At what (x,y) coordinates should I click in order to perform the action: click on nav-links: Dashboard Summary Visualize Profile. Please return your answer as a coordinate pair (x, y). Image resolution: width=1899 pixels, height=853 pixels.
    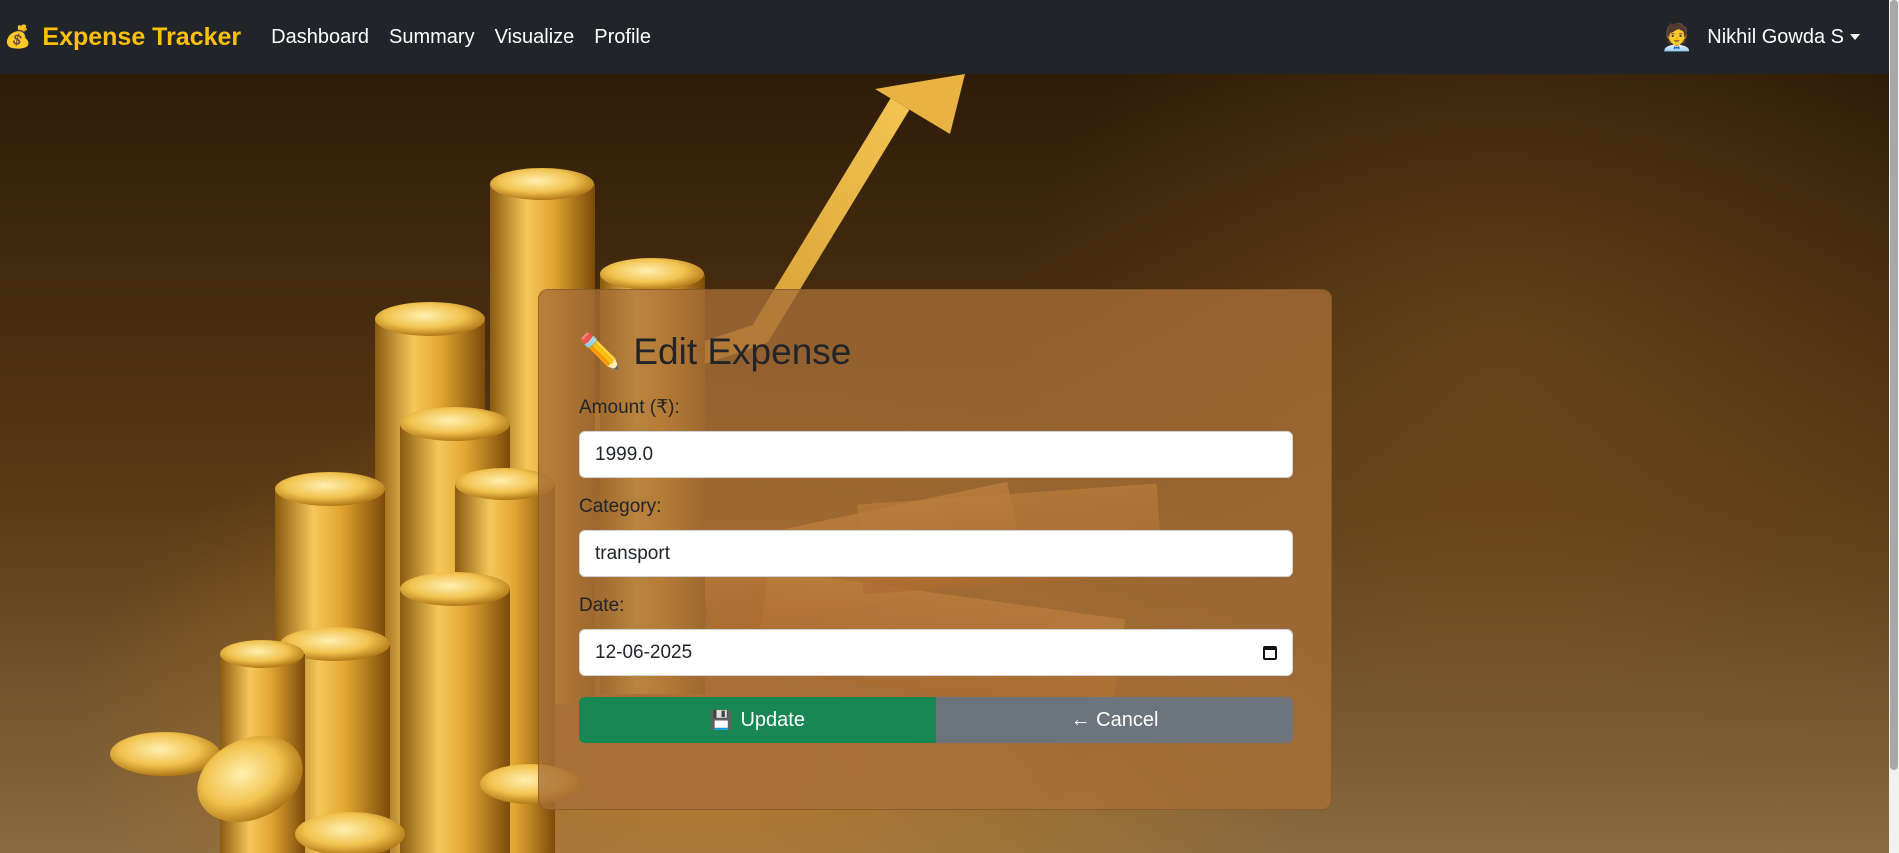
    Looking at the image, I should click on (471, 37).